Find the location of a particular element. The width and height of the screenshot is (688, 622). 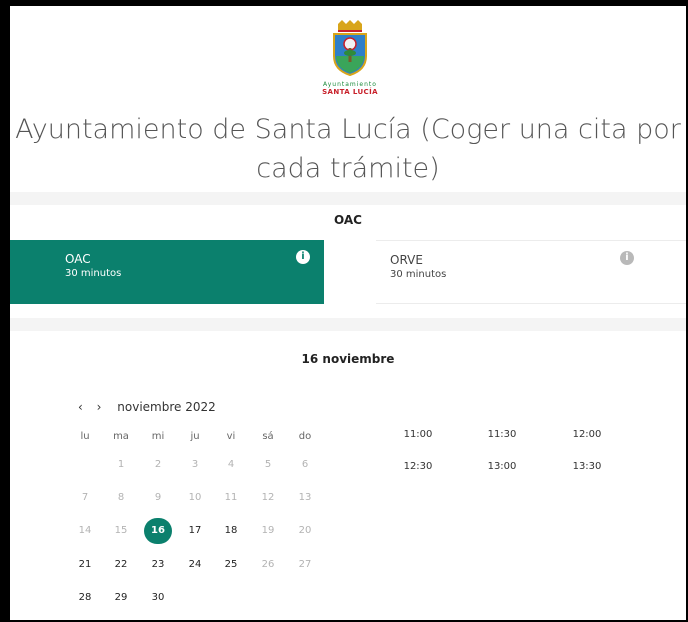

service-name: ORVE is located at coordinates (406, 260).